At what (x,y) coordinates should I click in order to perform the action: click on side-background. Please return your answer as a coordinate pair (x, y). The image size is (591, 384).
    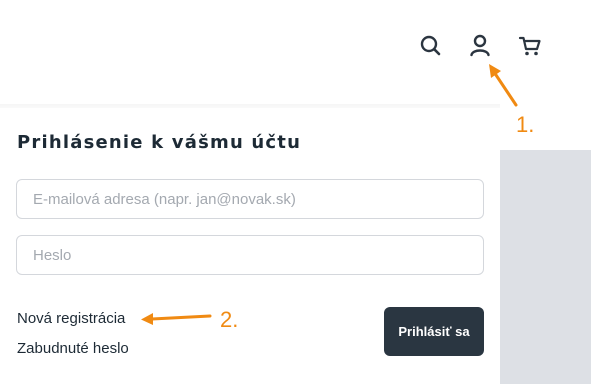
    Looking at the image, I should click on (545, 267).